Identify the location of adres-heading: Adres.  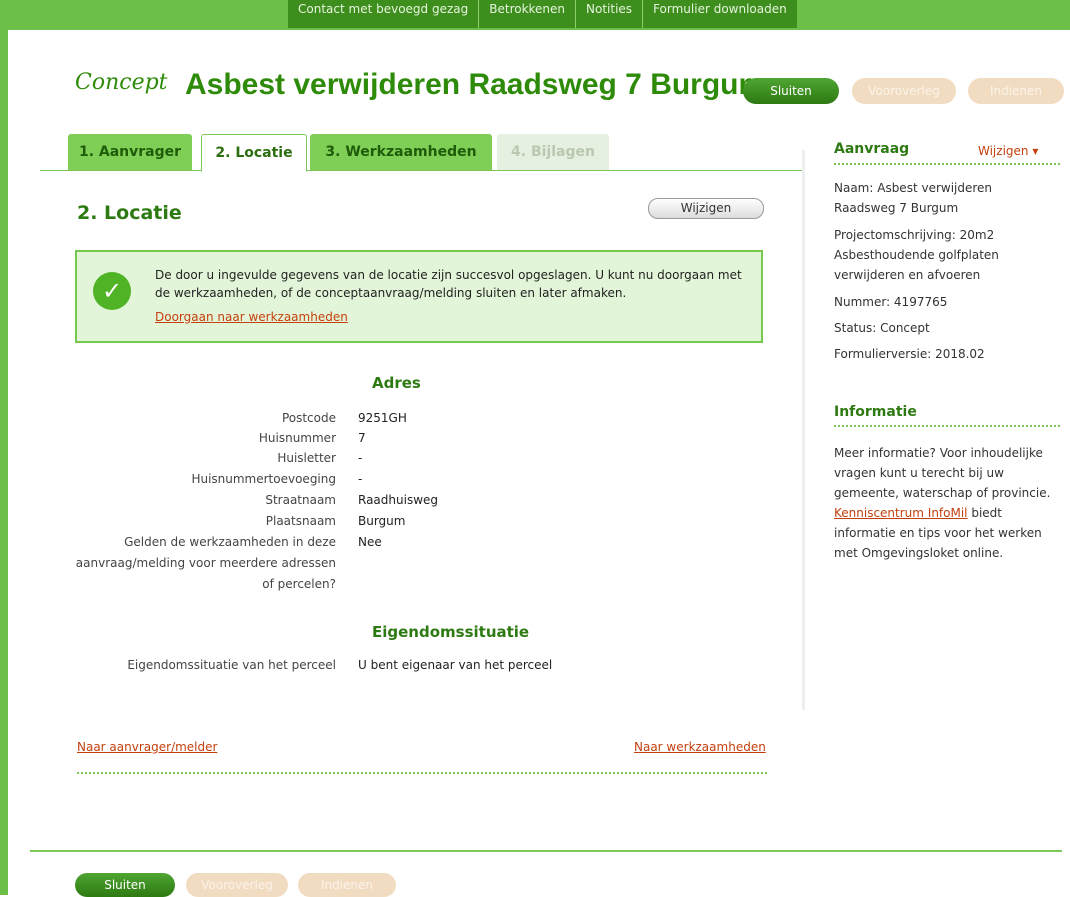
(396, 383).